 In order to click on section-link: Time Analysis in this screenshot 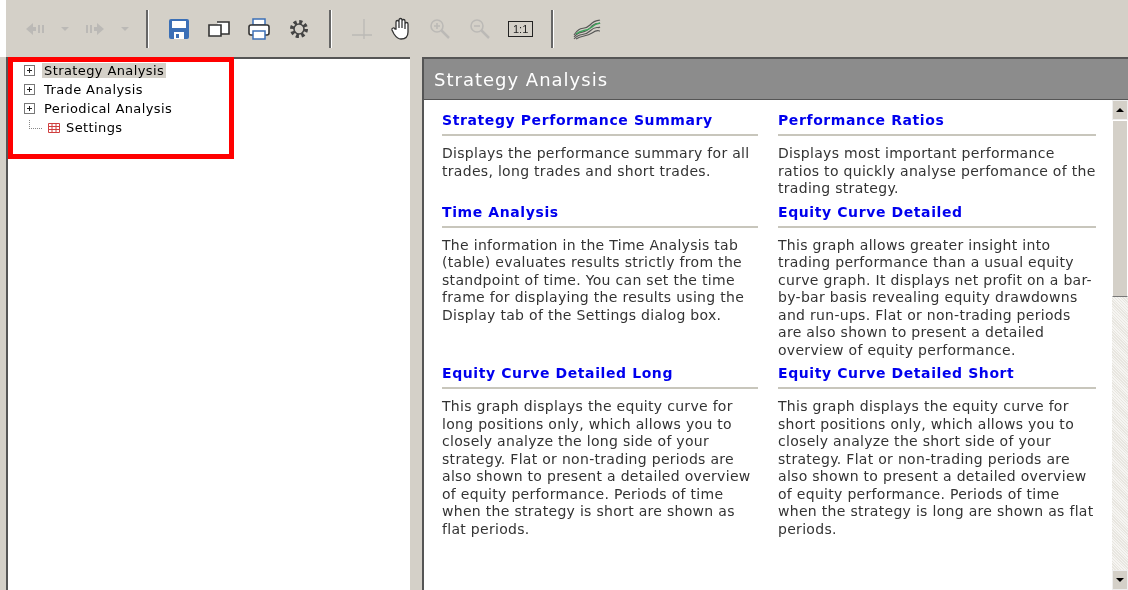, I will do `click(600, 215)`.